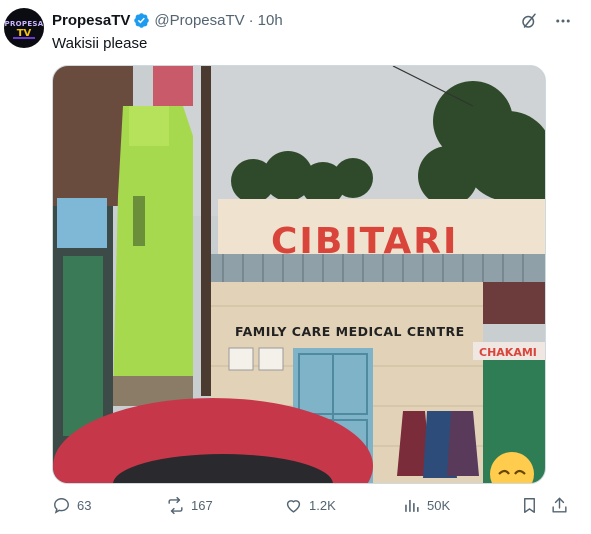  What do you see at coordinates (270, 20) in the screenshot?
I see `timestamp: 10h` at bounding box center [270, 20].